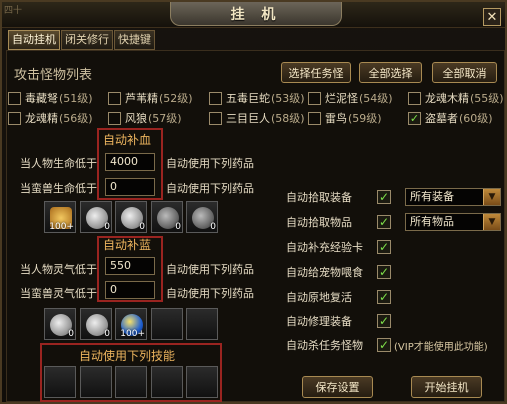 The height and width of the screenshot is (404, 507). What do you see at coordinates (41, 118) in the screenshot?
I see `monster-name: 龙魂精` at bounding box center [41, 118].